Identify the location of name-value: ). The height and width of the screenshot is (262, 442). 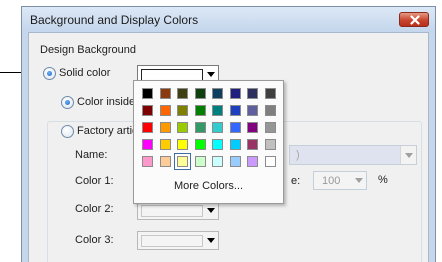
(298, 155).